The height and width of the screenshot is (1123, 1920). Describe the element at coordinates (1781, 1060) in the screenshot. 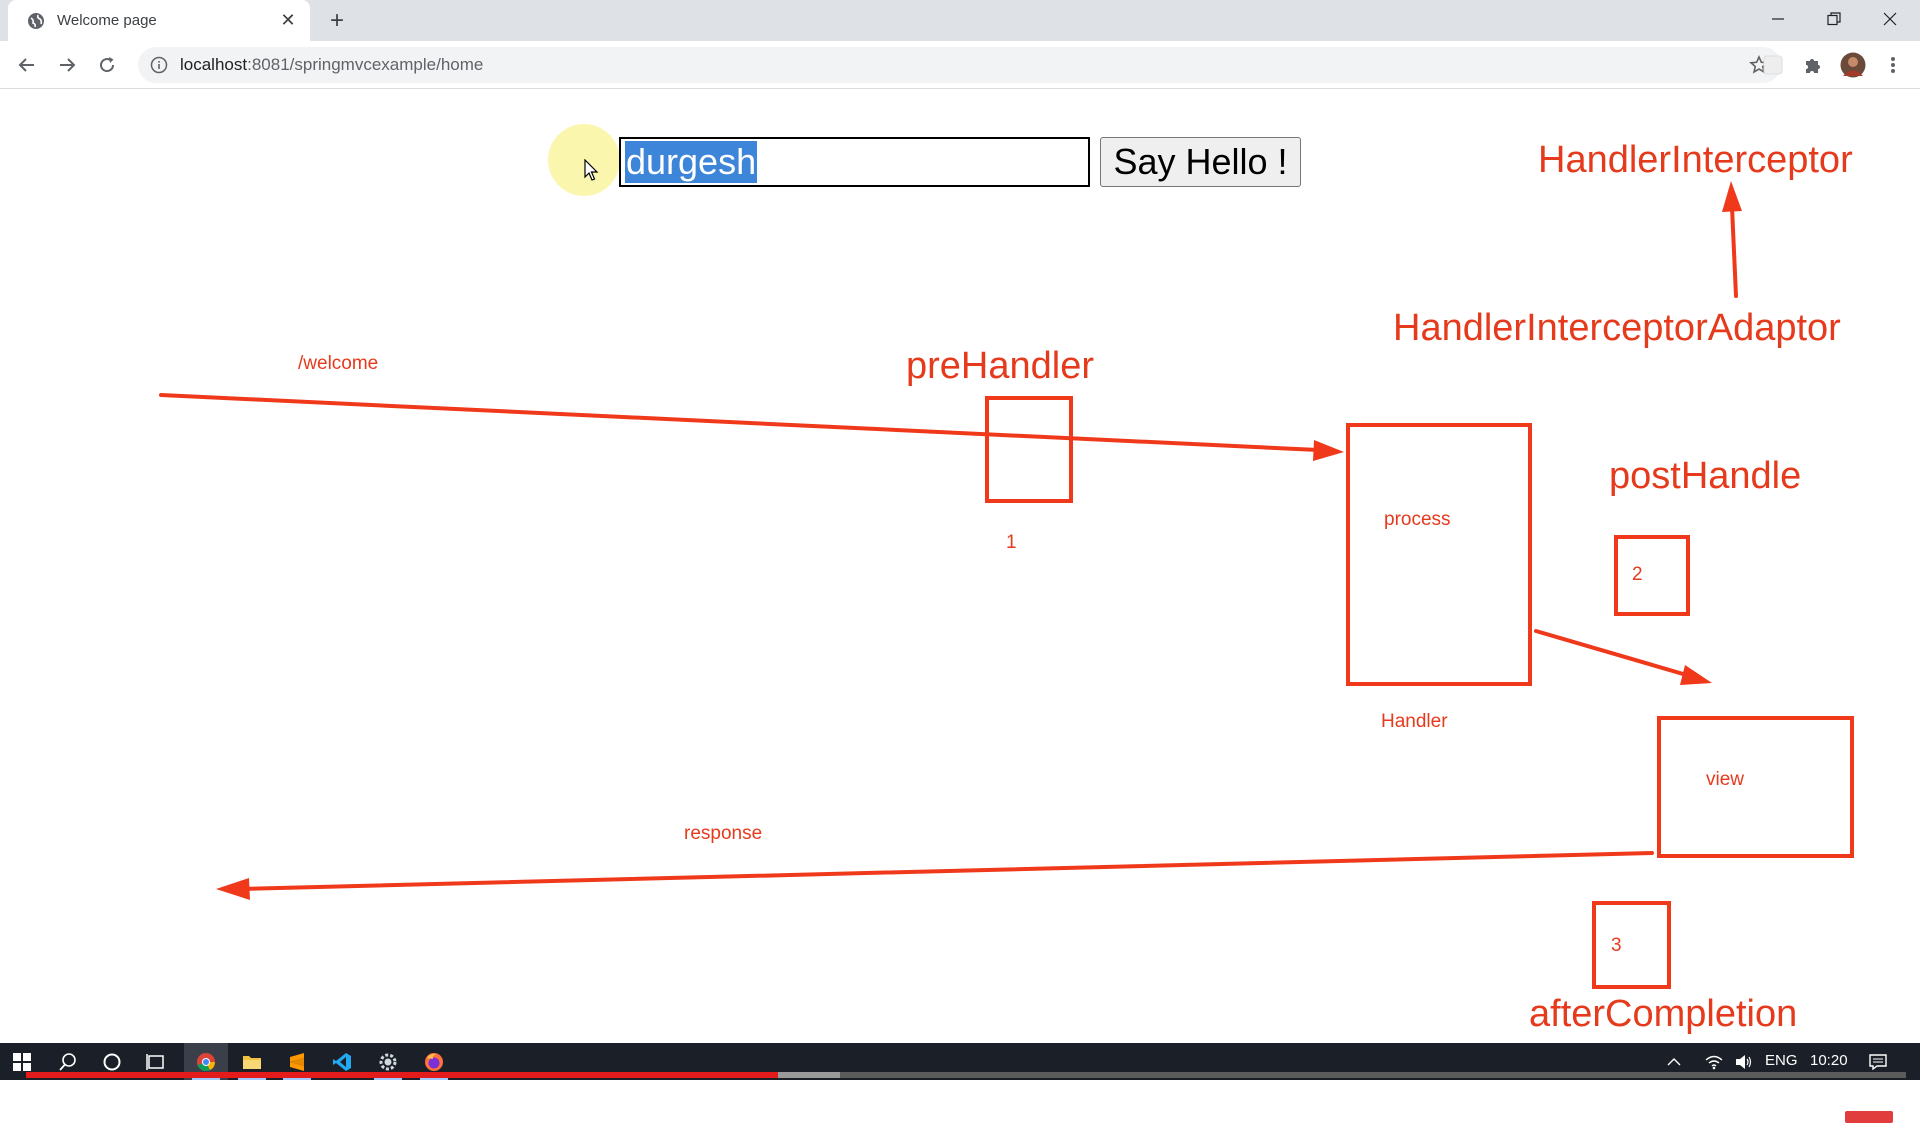

I see `language-indicator: ENG` at that location.